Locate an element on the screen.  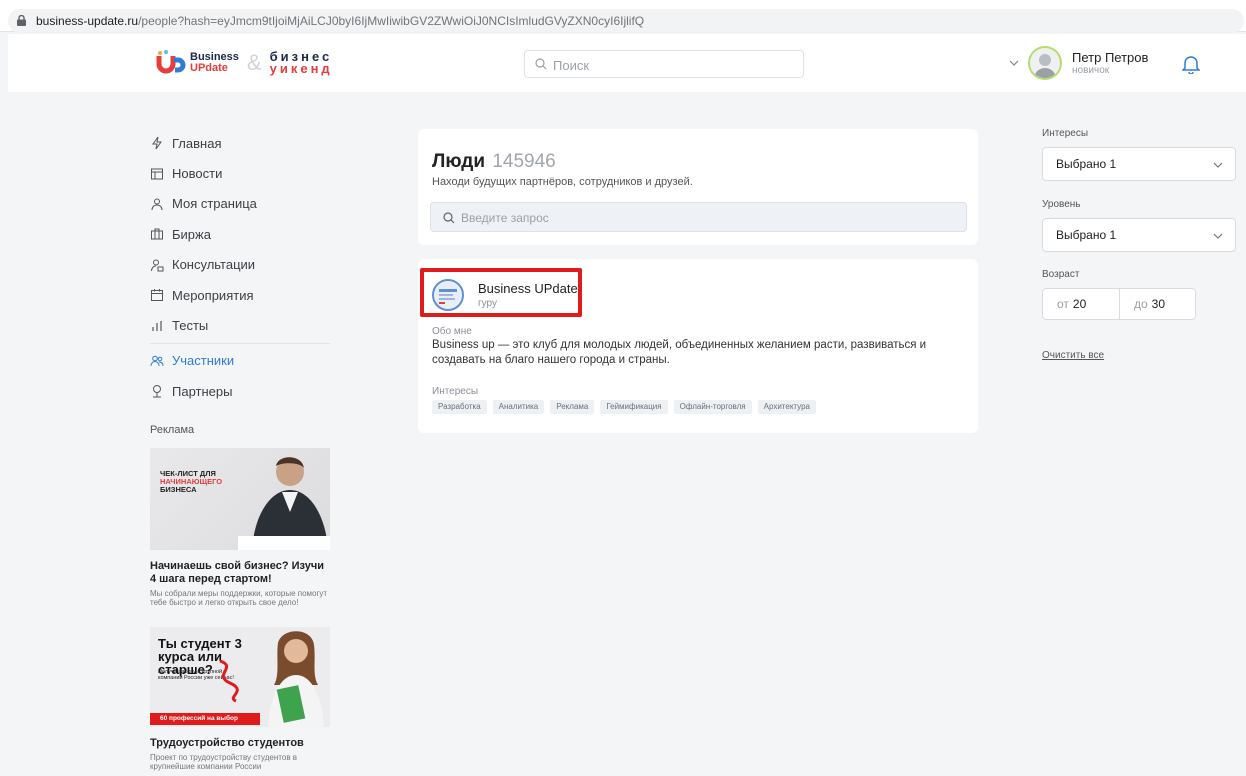
calendar-icon is located at coordinates (157, 295).